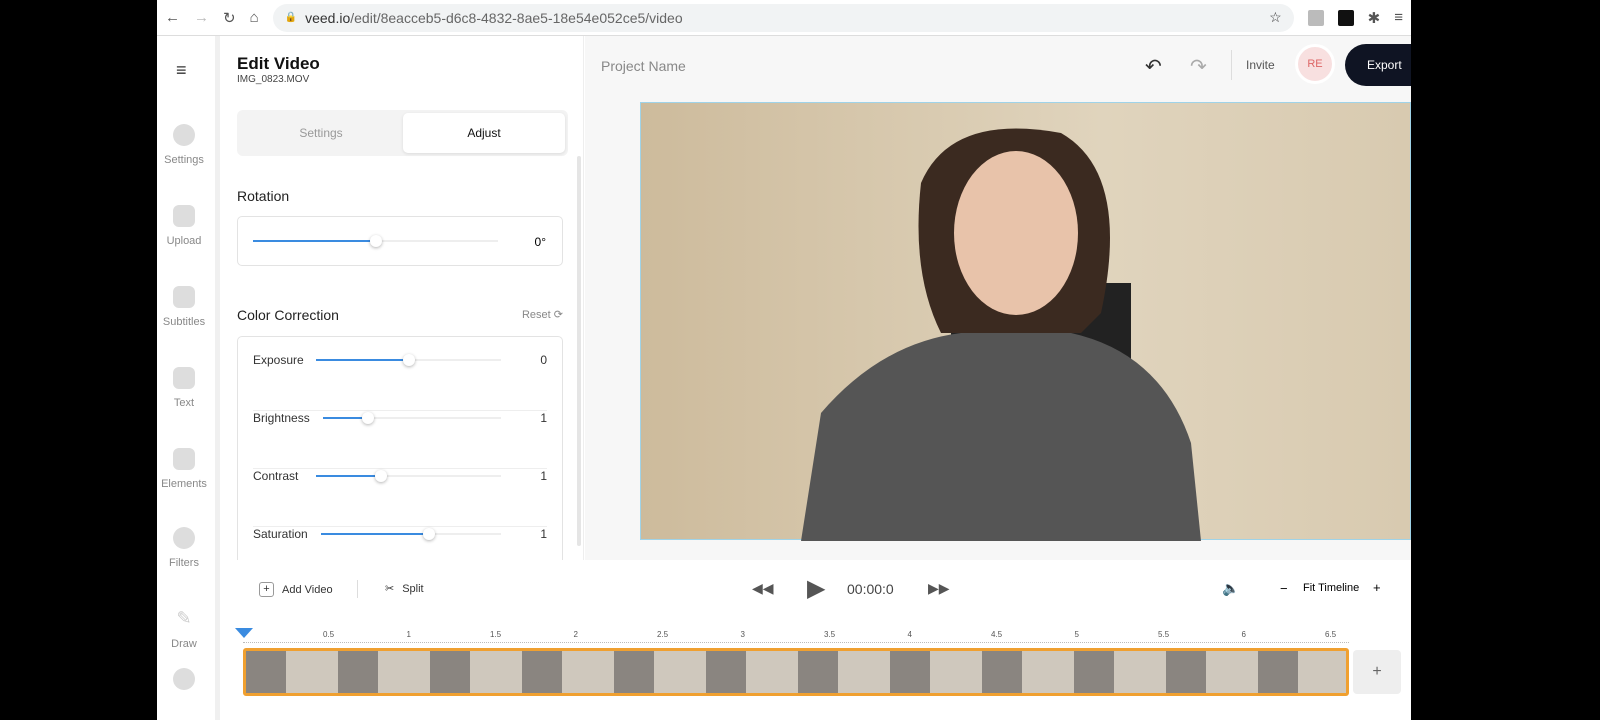 The width and height of the screenshot is (1600, 720). What do you see at coordinates (184, 160) in the screenshot?
I see `nav-label: Settings` at bounding box center [184, 160].